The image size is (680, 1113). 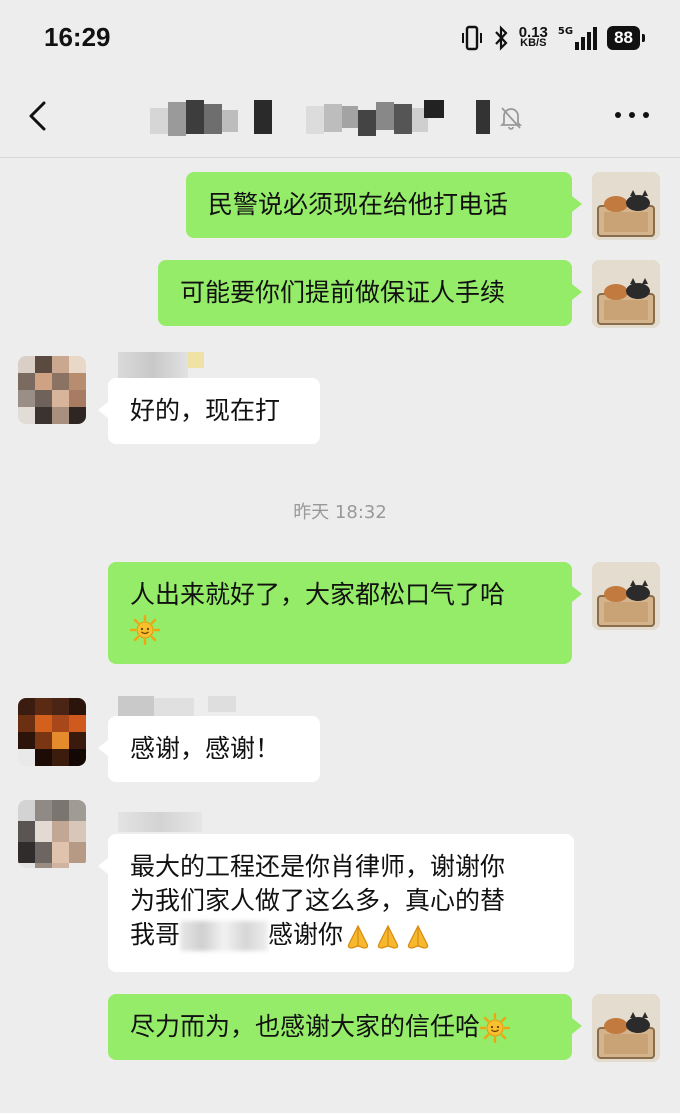 I want to click on vibrate-icon, so click(x=471, y=38).